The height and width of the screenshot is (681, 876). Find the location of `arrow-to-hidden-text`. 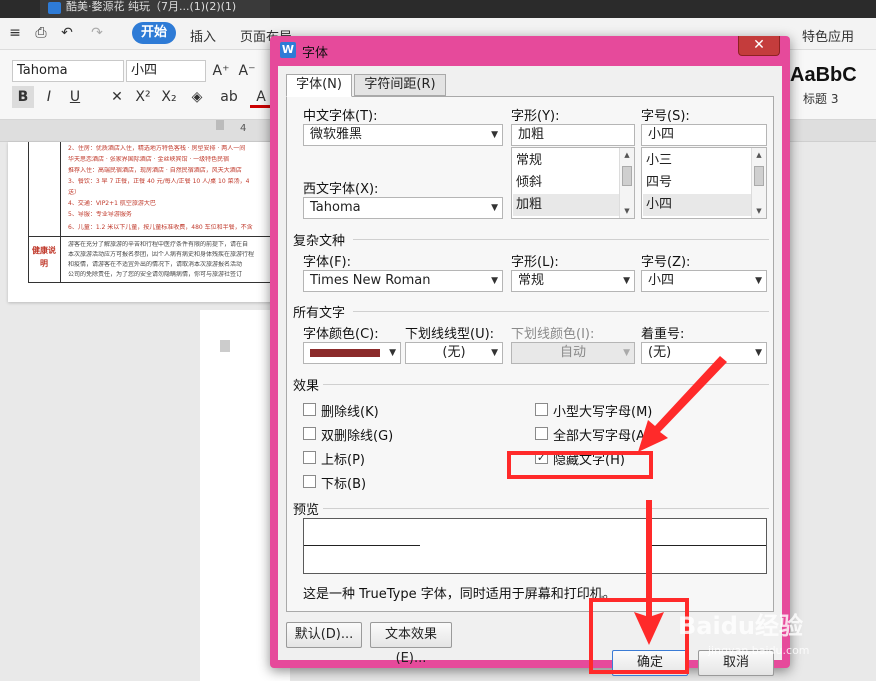

arrow-to-hidden-text is located at coordinates (682, 404).